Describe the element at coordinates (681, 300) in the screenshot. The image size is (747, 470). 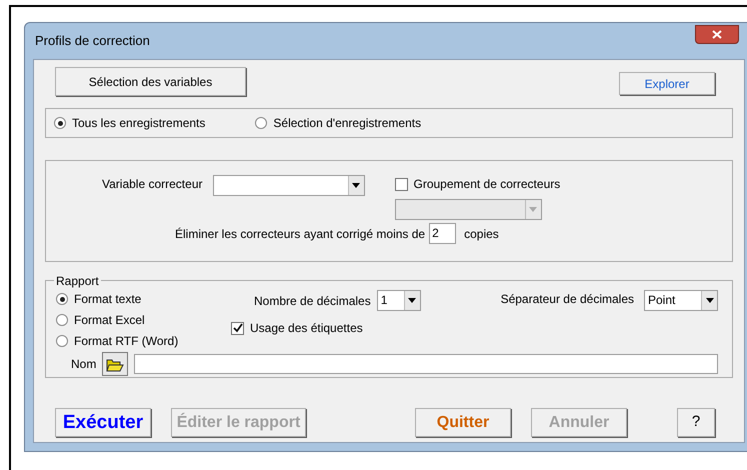
I see `separator-dropdown: Point` at that location.